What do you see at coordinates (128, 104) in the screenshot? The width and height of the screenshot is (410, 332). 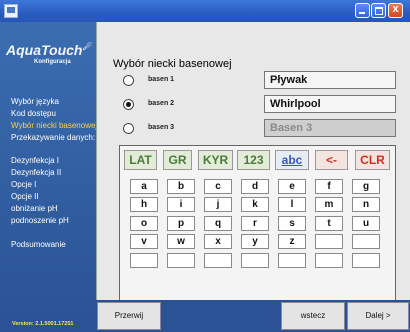 I see `pool-2-radio` at bounding box center [128, 104].